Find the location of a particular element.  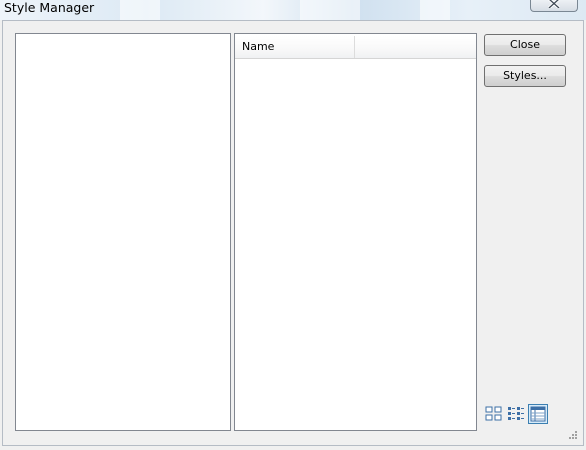

window-close-button is located at coordinates (554, 6).